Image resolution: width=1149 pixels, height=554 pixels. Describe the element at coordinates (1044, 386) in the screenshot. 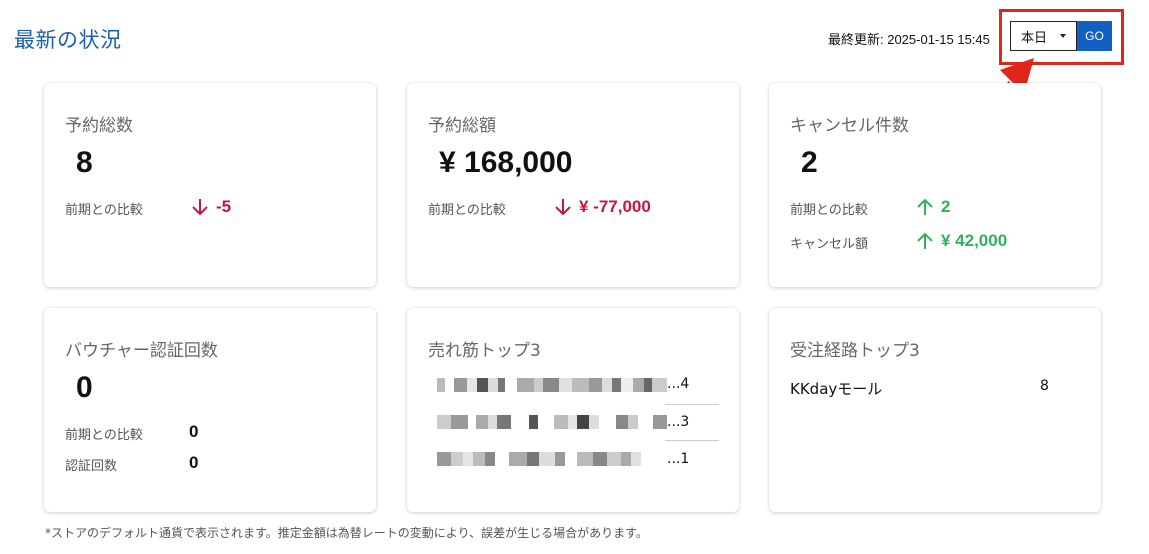

I see `channel-count: 8` at that location.